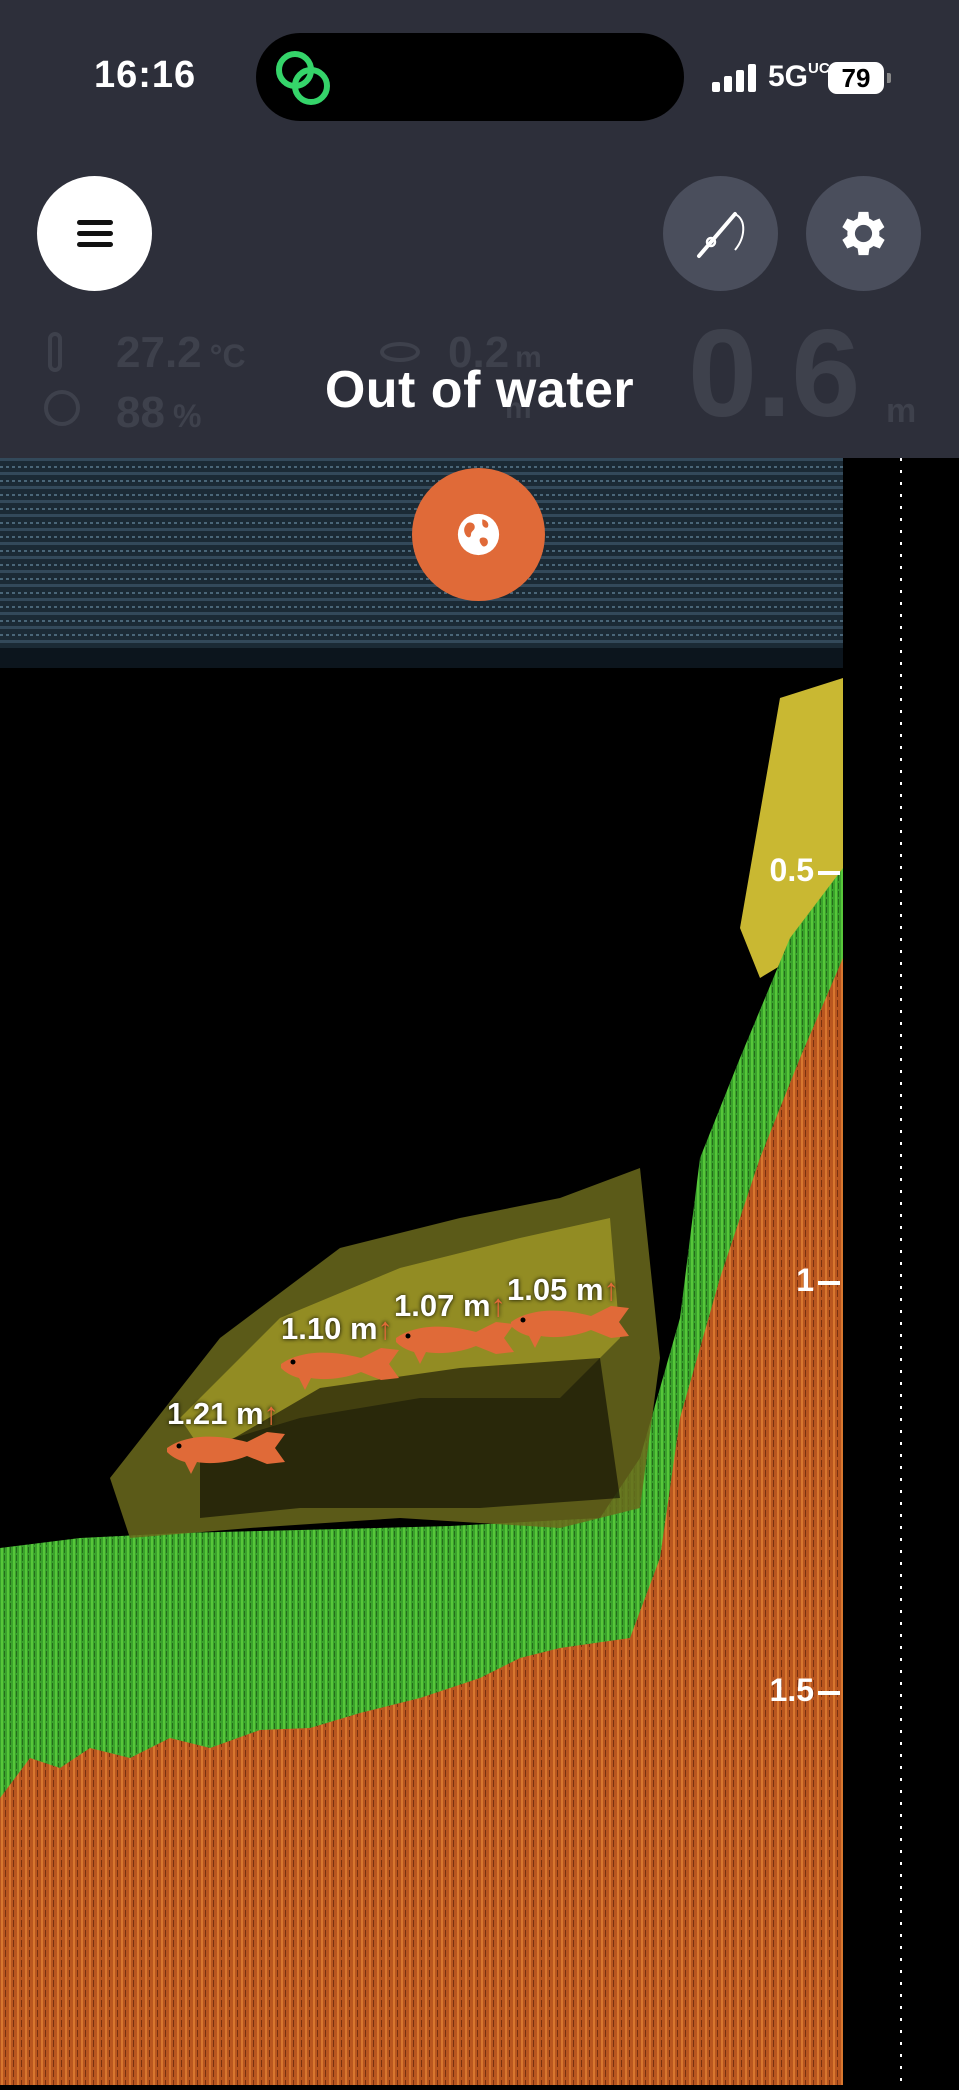  Describe the element at coordinates (311, 86) in the screenshot. I see `link-icon-ring` at that location.